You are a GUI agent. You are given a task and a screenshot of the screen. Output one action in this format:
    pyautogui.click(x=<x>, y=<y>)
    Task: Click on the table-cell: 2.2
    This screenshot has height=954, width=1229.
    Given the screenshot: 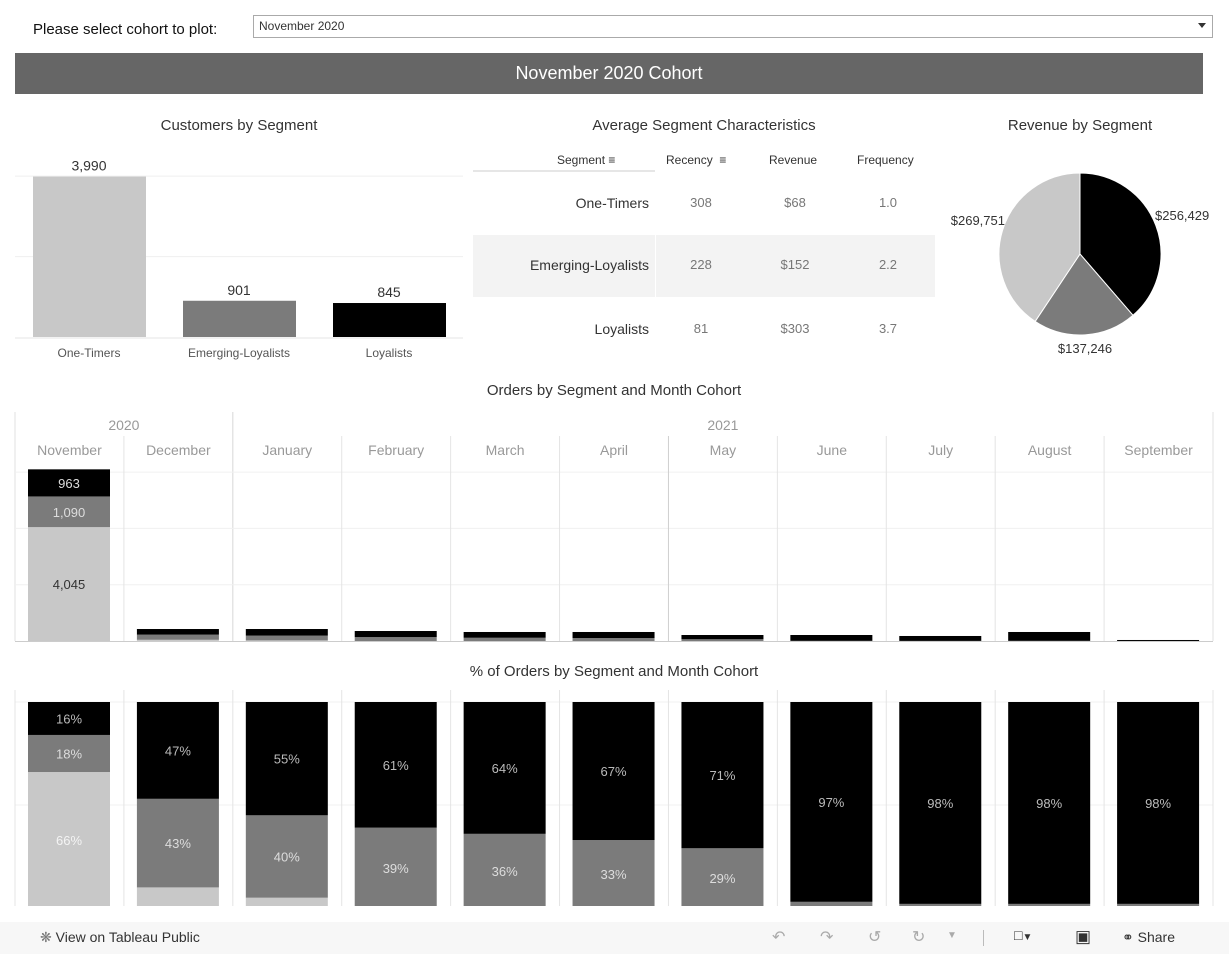 What is the action you would take?
    pyautogui.click(x=888, y=264)
    